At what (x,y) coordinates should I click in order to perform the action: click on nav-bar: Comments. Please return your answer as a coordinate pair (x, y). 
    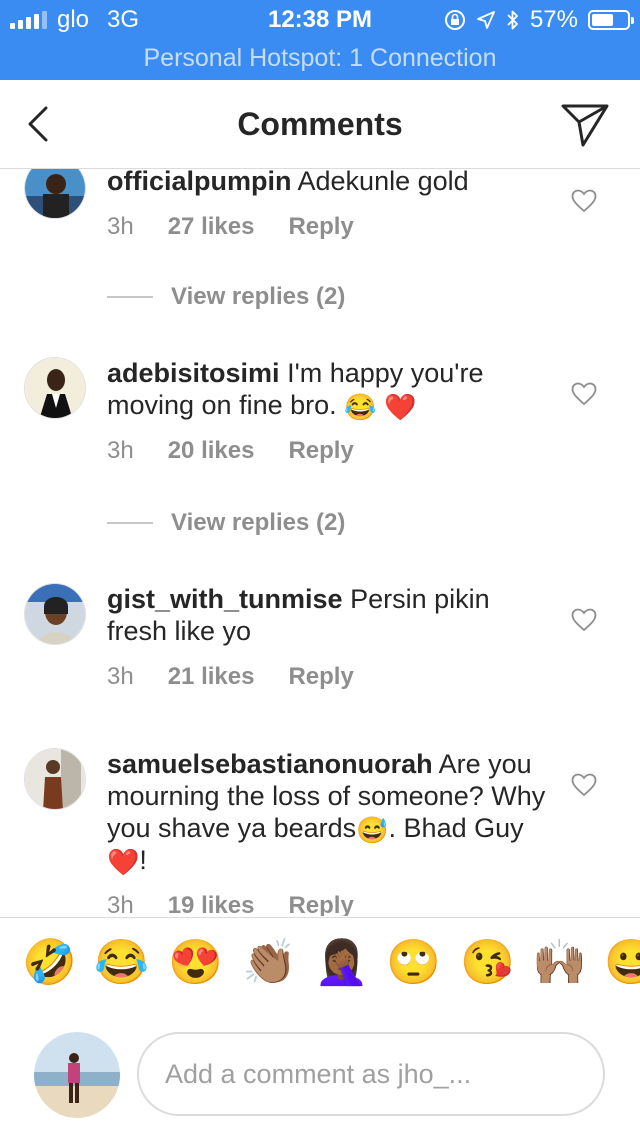
    Looking at the image, I should click on (320, 124).